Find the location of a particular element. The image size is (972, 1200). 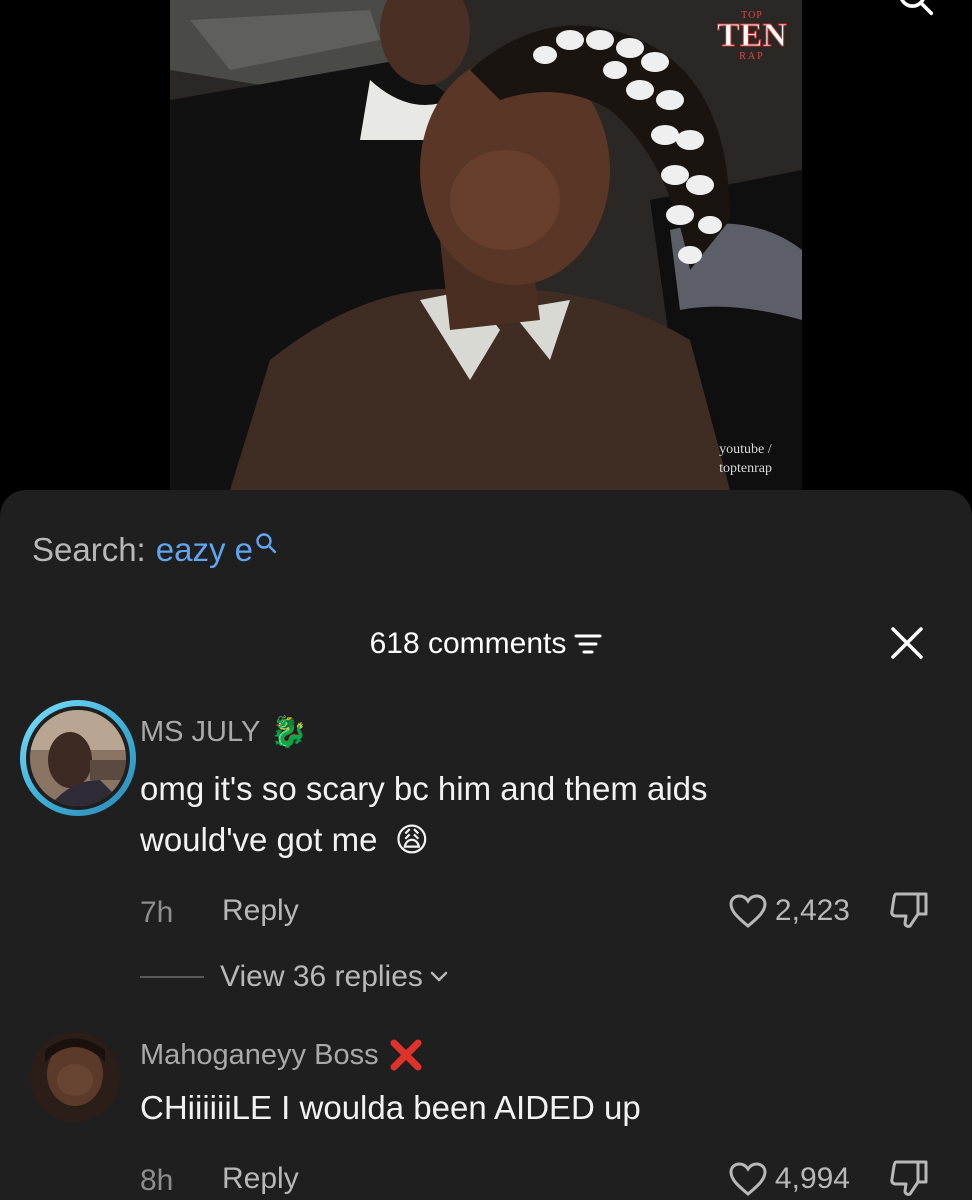

watermark-main: TEN is located at coordinates (752, 35).